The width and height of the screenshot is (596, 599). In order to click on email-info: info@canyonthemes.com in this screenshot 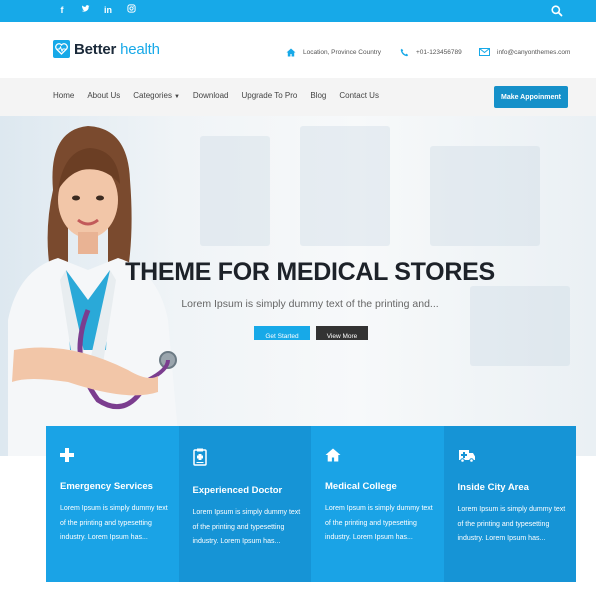, I will do `click(524, 52)`.